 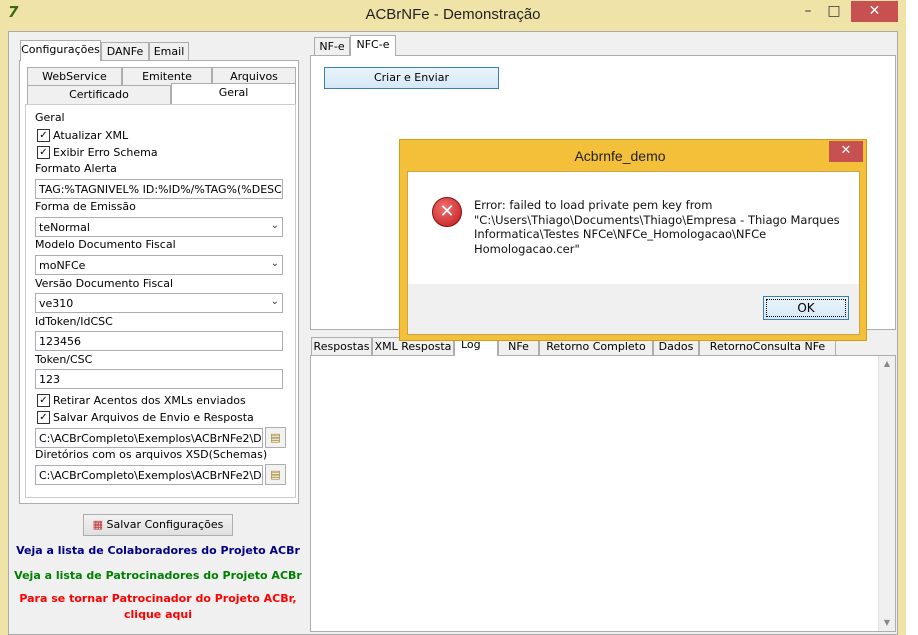 I want to click on ok-button: OK, so click(x=806, y=308).